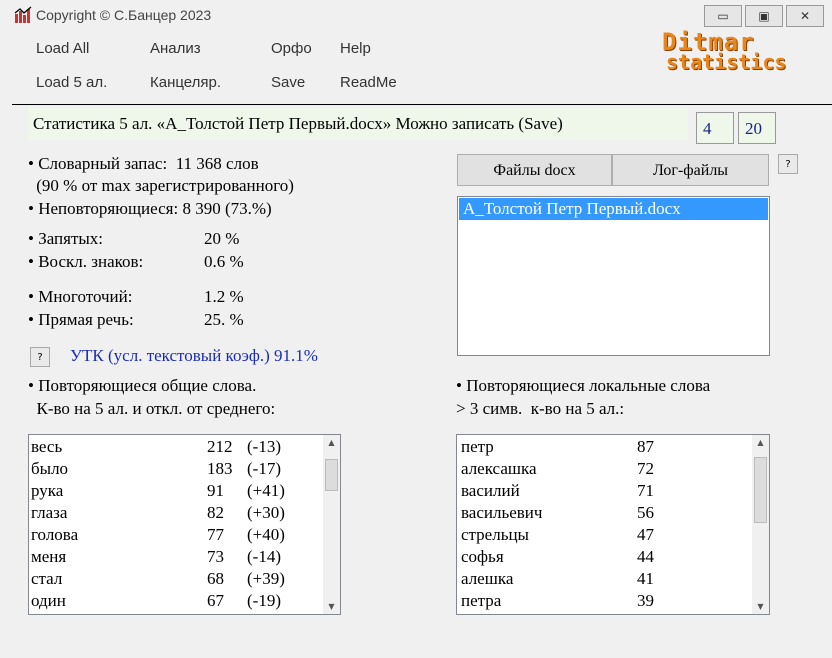 The height and width of the screenshot is (658, 832). I want to click on word-cell: васильевич, so click(502, 512).